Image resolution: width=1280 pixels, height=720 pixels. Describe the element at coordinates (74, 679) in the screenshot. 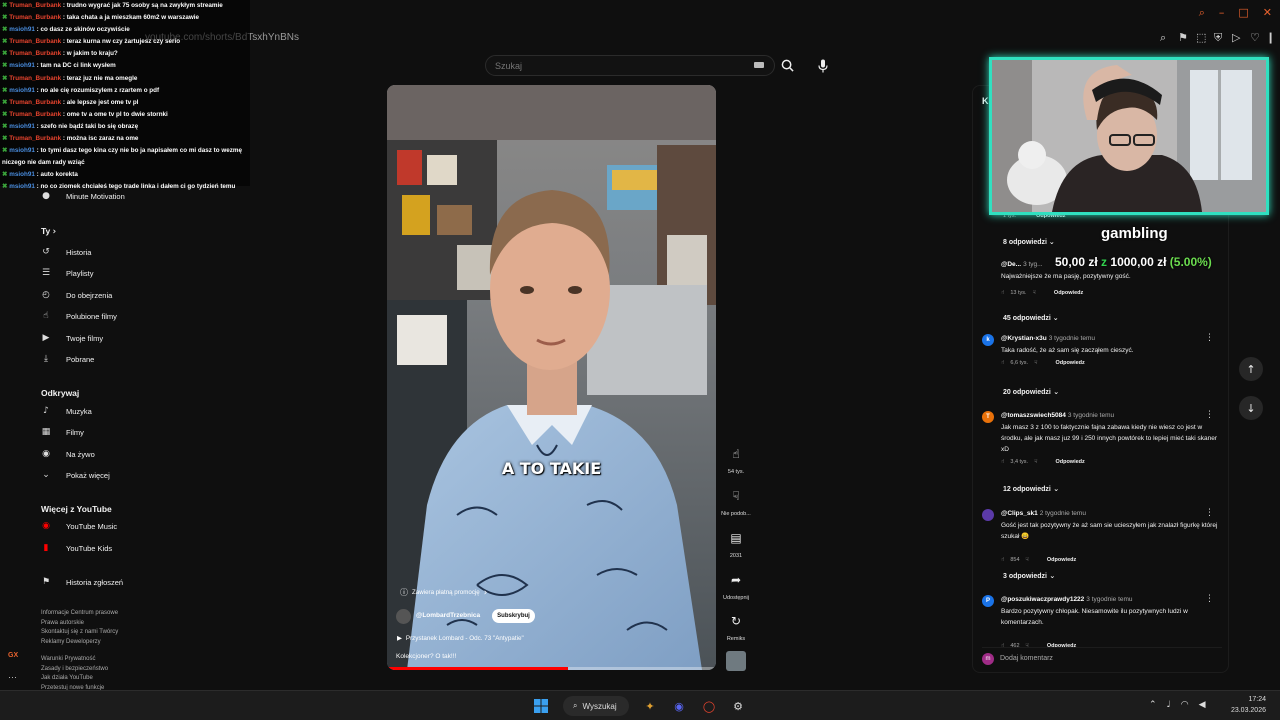

I see `footer-link: Jak działa YouTube` at that location.